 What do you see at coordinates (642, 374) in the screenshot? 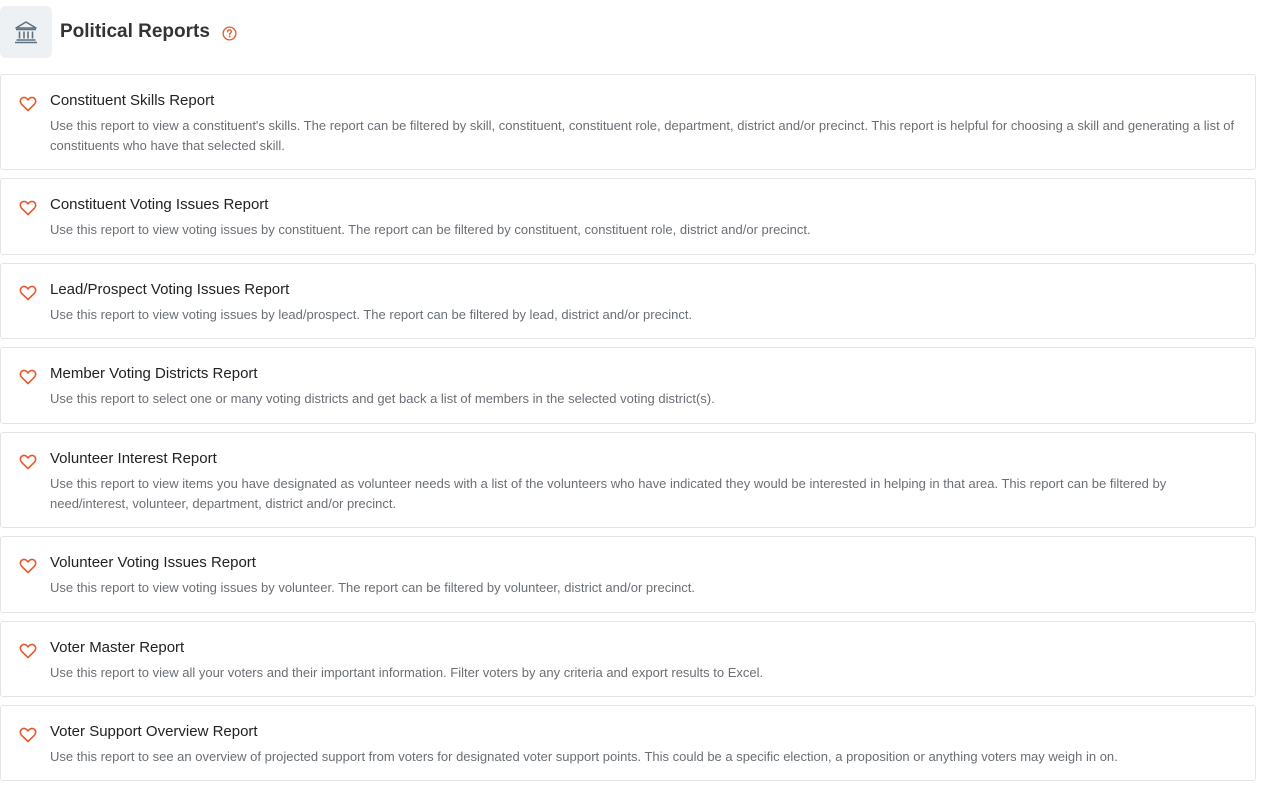
I see `report-title: Member Voting Districts Report` at bounding box center [642, 374].